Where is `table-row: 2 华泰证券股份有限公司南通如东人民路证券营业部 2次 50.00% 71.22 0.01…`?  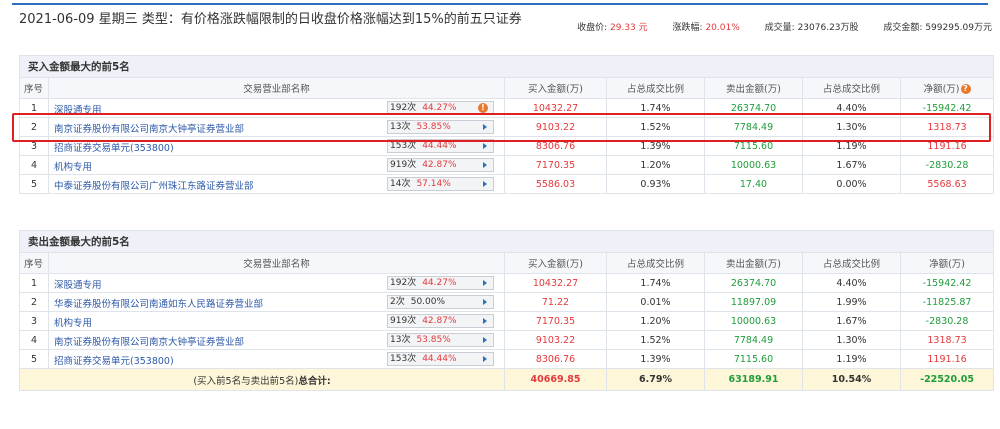
table-row: 2 华泰证券股份有限公司南通如东人民路证券营业部 2次 50.00% 71.22 0.01… is located at coordinates (507, 302).